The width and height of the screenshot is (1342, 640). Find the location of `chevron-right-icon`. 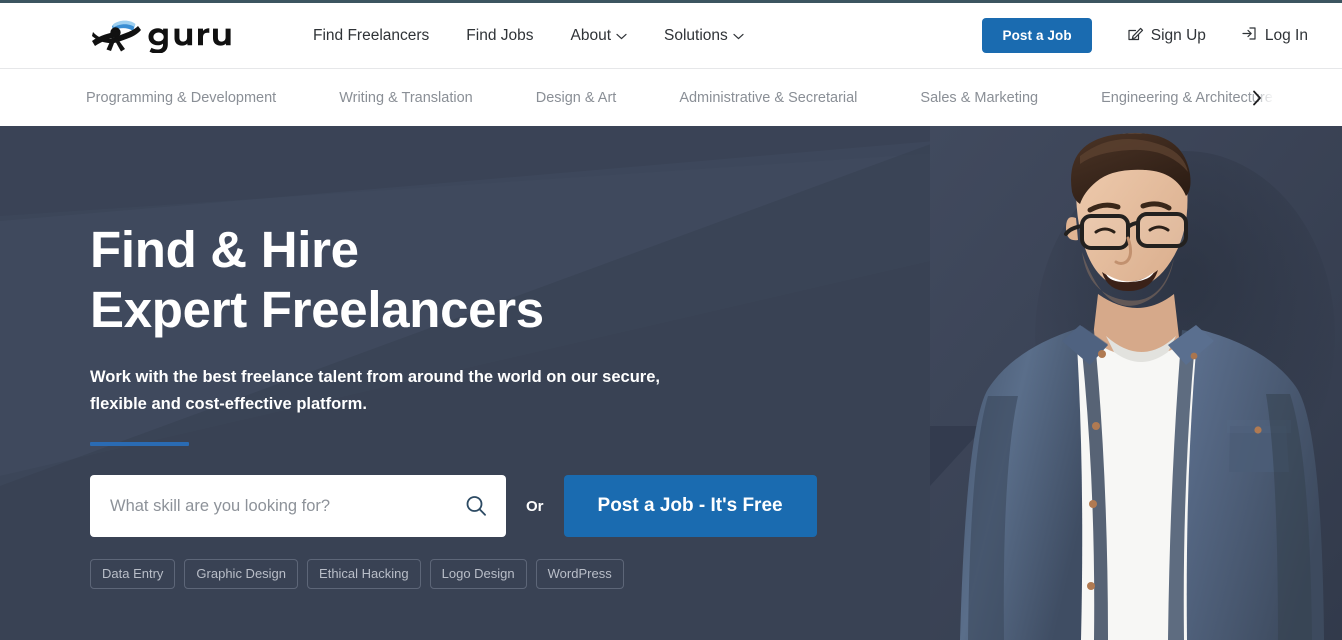

chevron-right-icon is located at coordinates (1257, 98).